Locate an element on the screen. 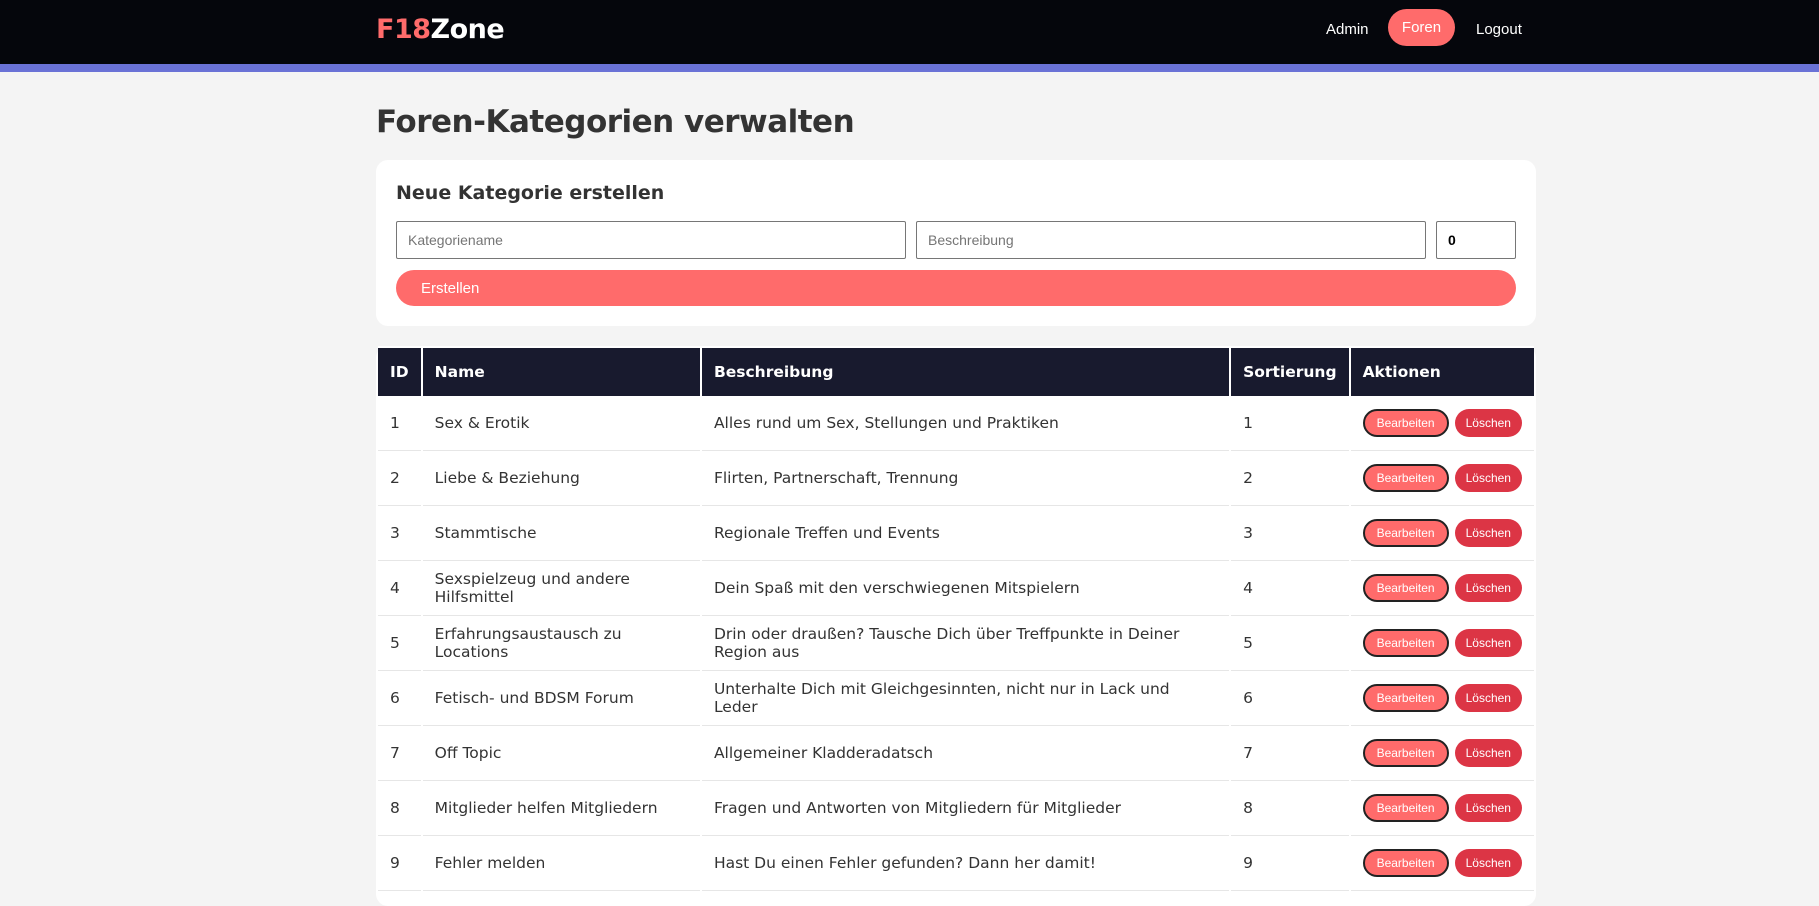 The width and height of the screenshot is (1819, 906). table-header-row: ID Name Beschreibung Sortierung Aktionen is located at coordinates (956, 371).